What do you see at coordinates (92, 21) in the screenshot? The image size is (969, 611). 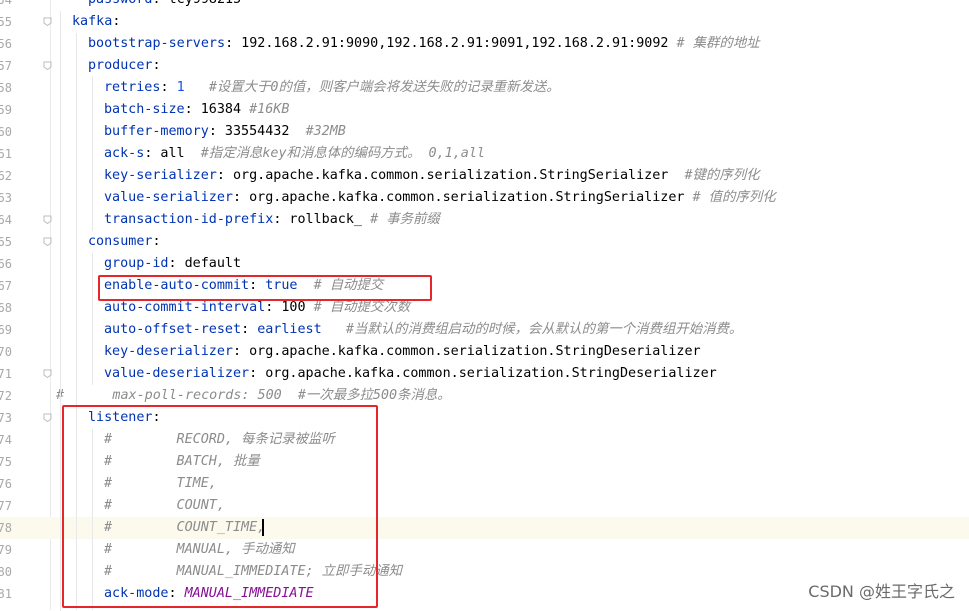 I see `key-token: kafka` at bounding box center [92, 21].